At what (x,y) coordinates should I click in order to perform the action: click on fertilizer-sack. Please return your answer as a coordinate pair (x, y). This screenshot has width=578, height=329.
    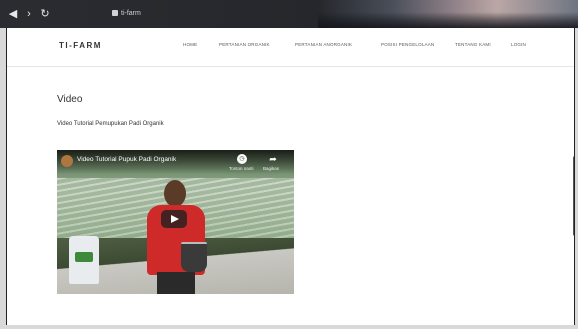
    Looking at the image, I should click on (84, 260).